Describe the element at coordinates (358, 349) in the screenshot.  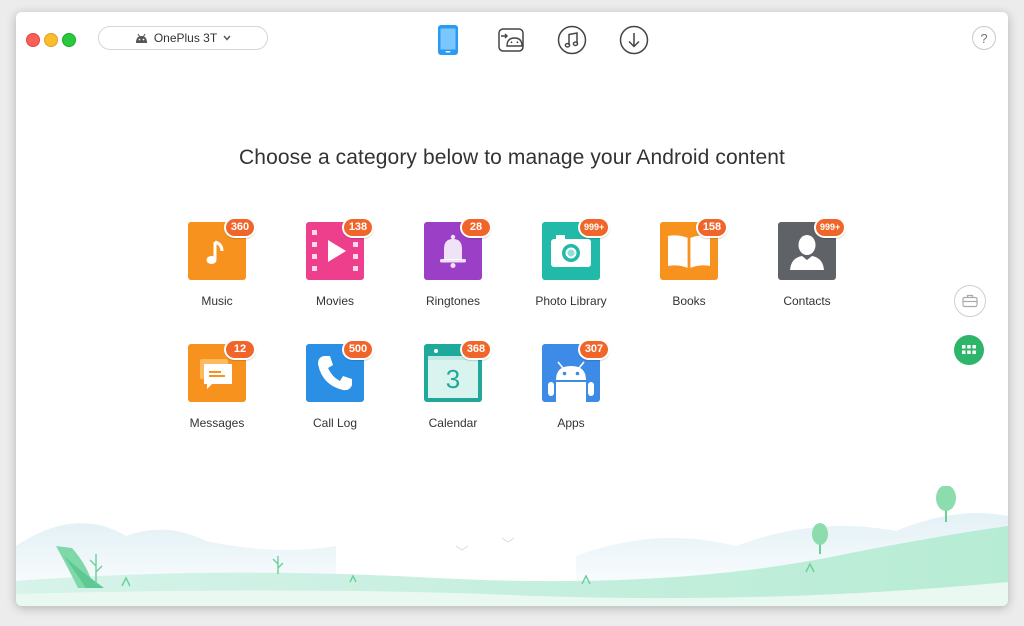
I see `call-log-count-badge: 500` at that location.